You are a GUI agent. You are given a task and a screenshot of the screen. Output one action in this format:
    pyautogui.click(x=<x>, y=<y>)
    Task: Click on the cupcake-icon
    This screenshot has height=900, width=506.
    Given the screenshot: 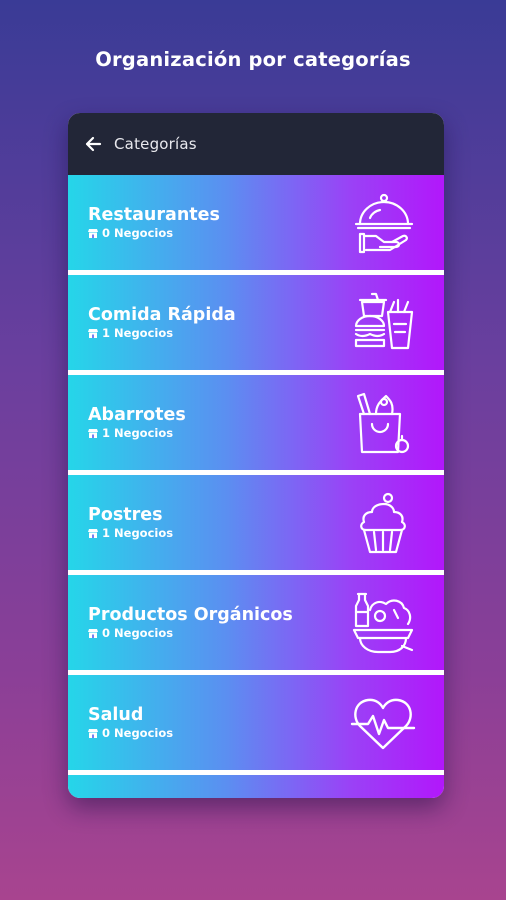 What is the action you would take?
    pyautogui.click(x=383, y=523)
    